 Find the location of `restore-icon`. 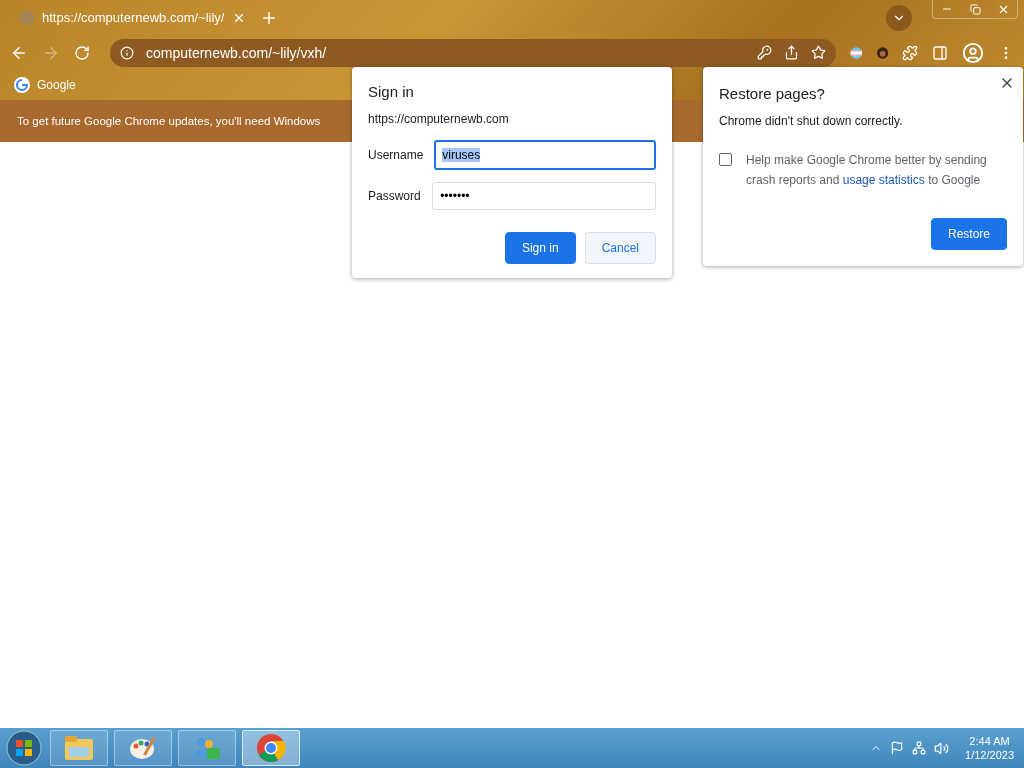

restore-icon is located at coordinates (975, 9).